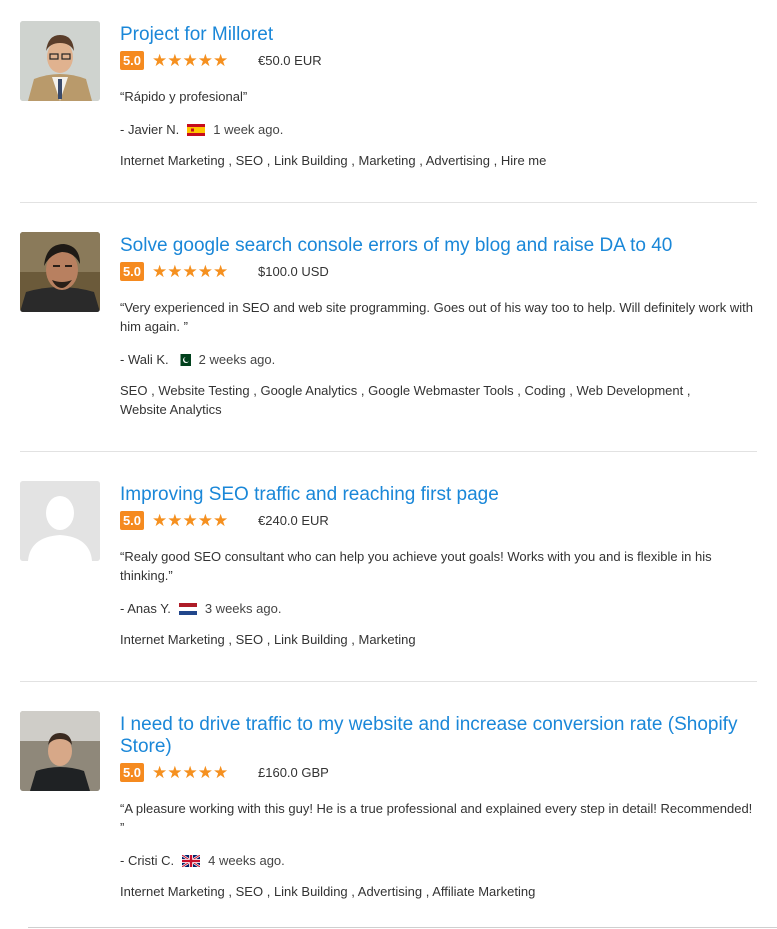 This screenshot has height=929, width=777. Describe the element at coordinates (483, 891) in the screenshot. I see `skill-tag: Affiliate Marketing` at that location.